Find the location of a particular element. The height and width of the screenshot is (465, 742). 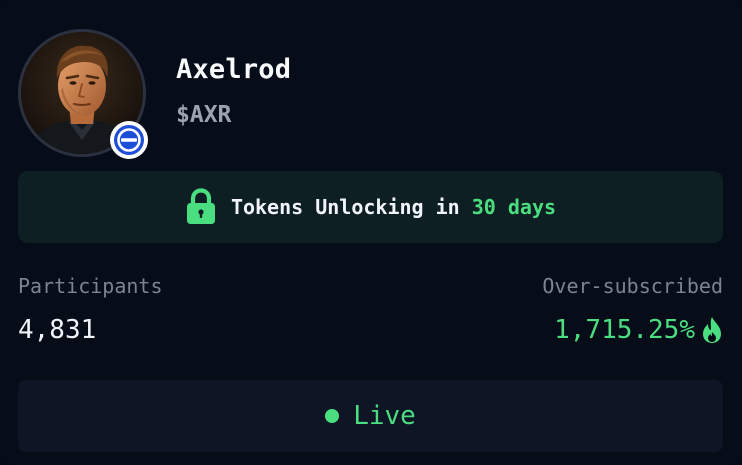

lock-icon is located at coordinates (200, 206).